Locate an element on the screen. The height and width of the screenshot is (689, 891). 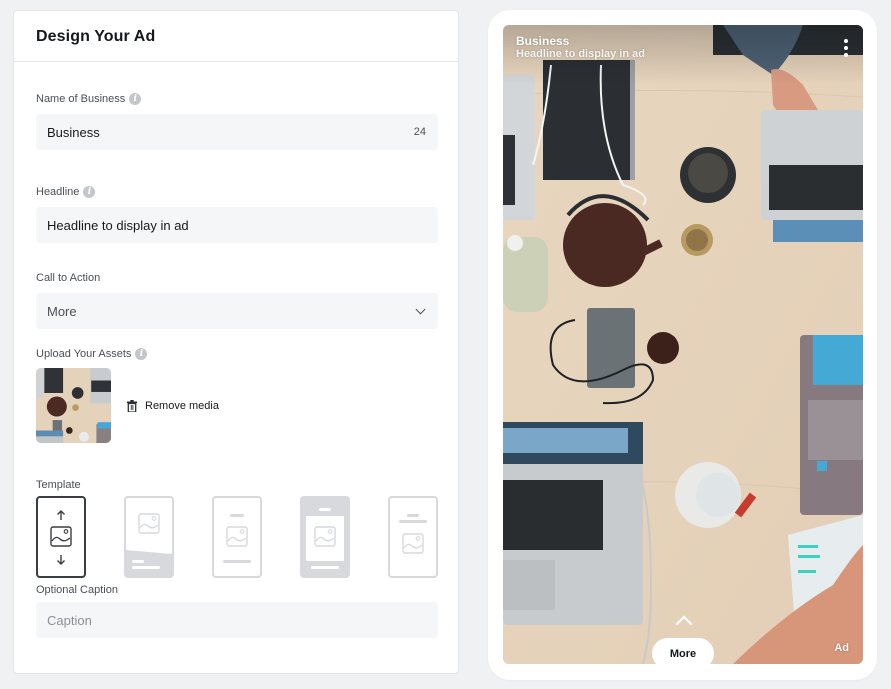
preview-headline: Headline to display in ad is located at coordinates (580, 54).